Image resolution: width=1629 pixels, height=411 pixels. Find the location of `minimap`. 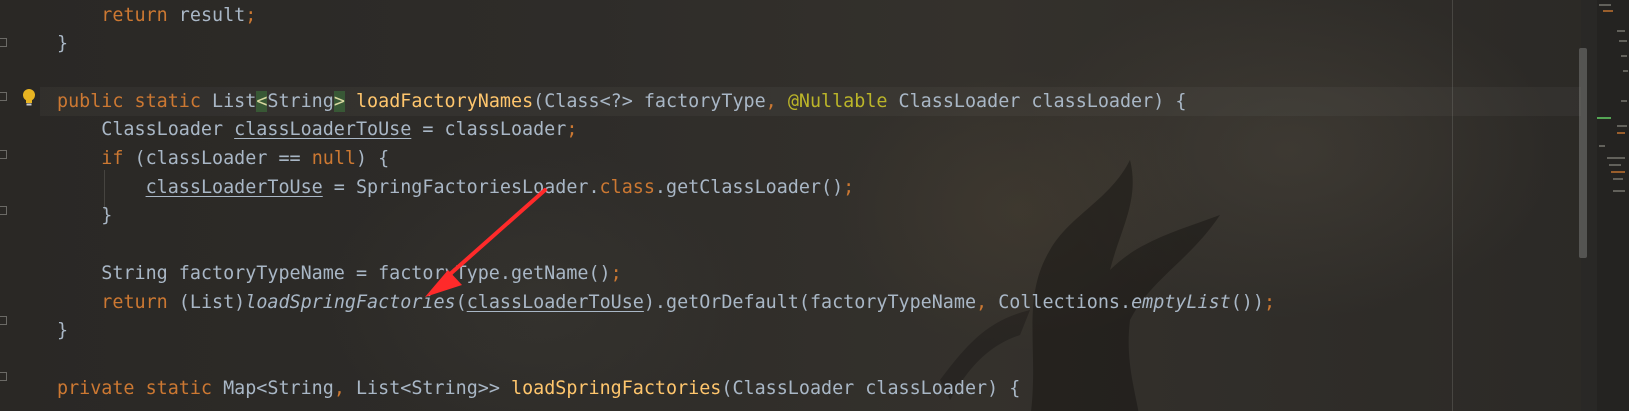

minimap is located at coordinates (1613, 205).